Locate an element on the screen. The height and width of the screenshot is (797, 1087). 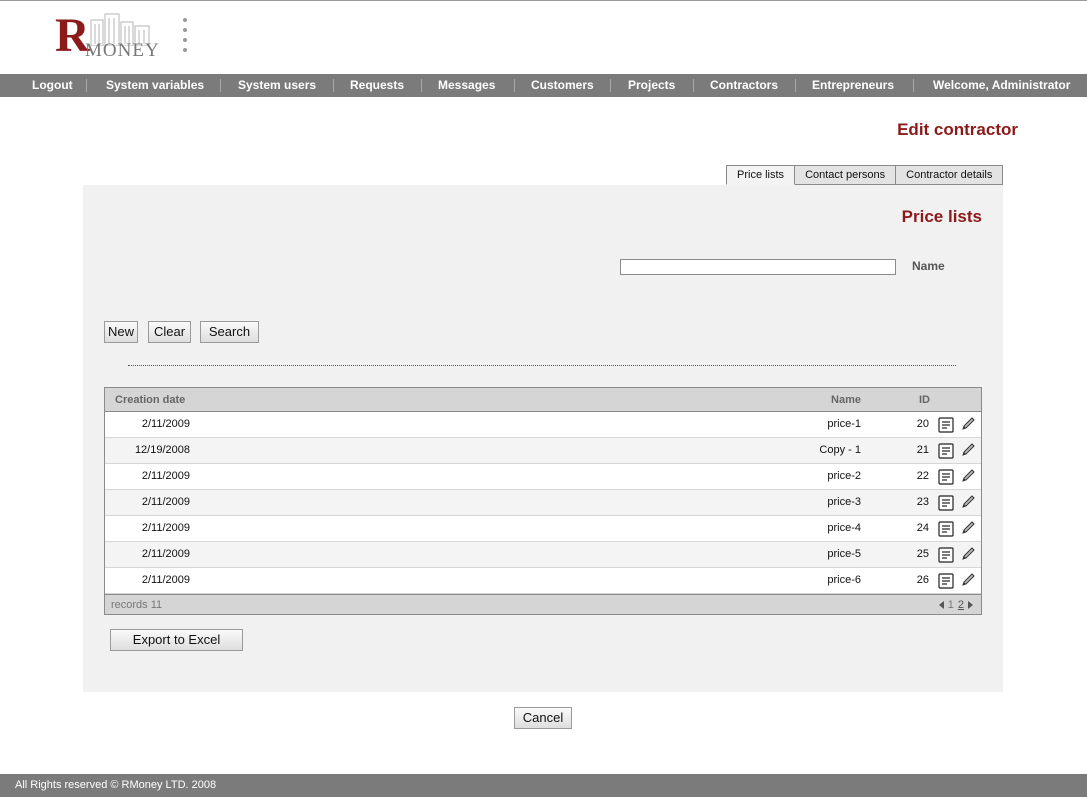
dotted-divider is located at coordinates (542, 365).